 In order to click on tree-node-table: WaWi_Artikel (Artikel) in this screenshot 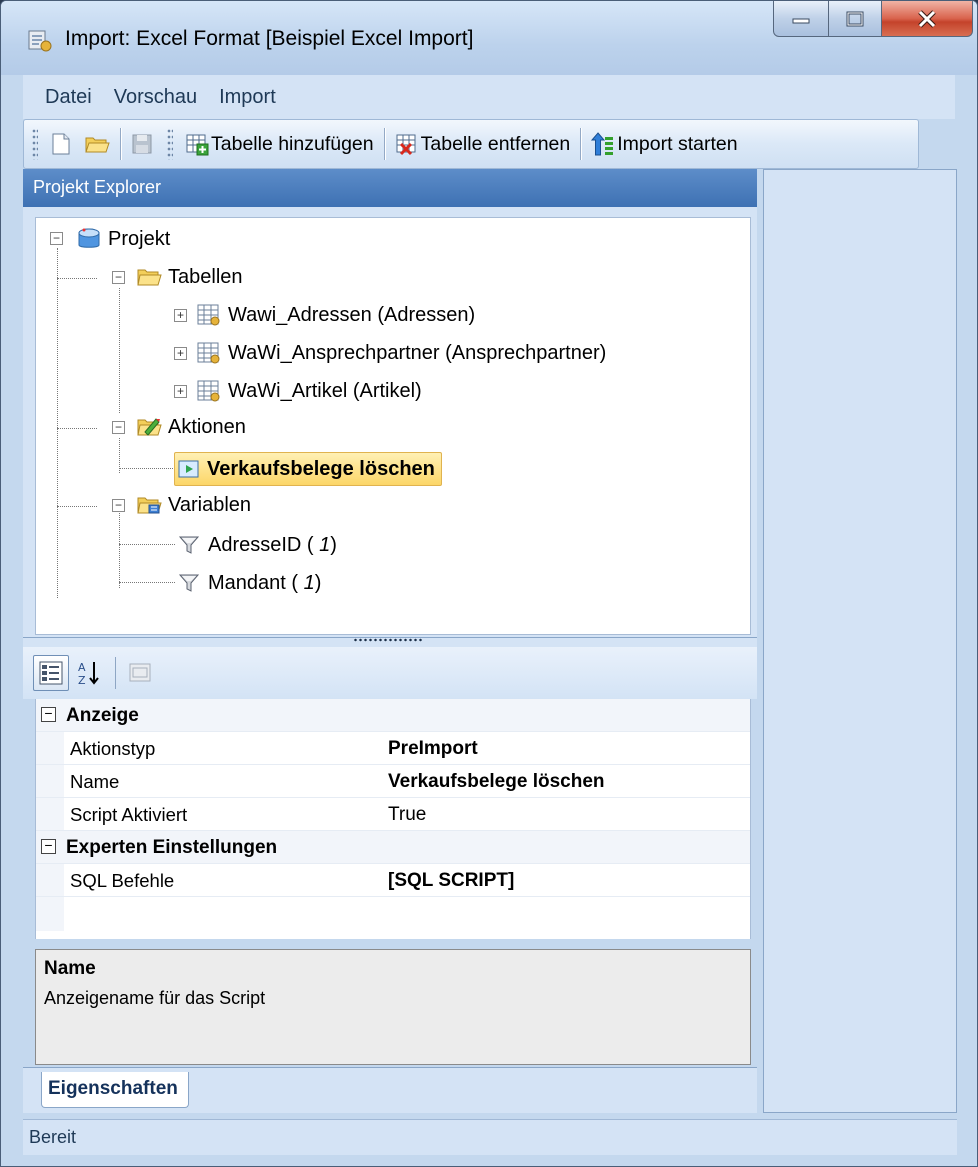, I will do `click(309, 391)`.